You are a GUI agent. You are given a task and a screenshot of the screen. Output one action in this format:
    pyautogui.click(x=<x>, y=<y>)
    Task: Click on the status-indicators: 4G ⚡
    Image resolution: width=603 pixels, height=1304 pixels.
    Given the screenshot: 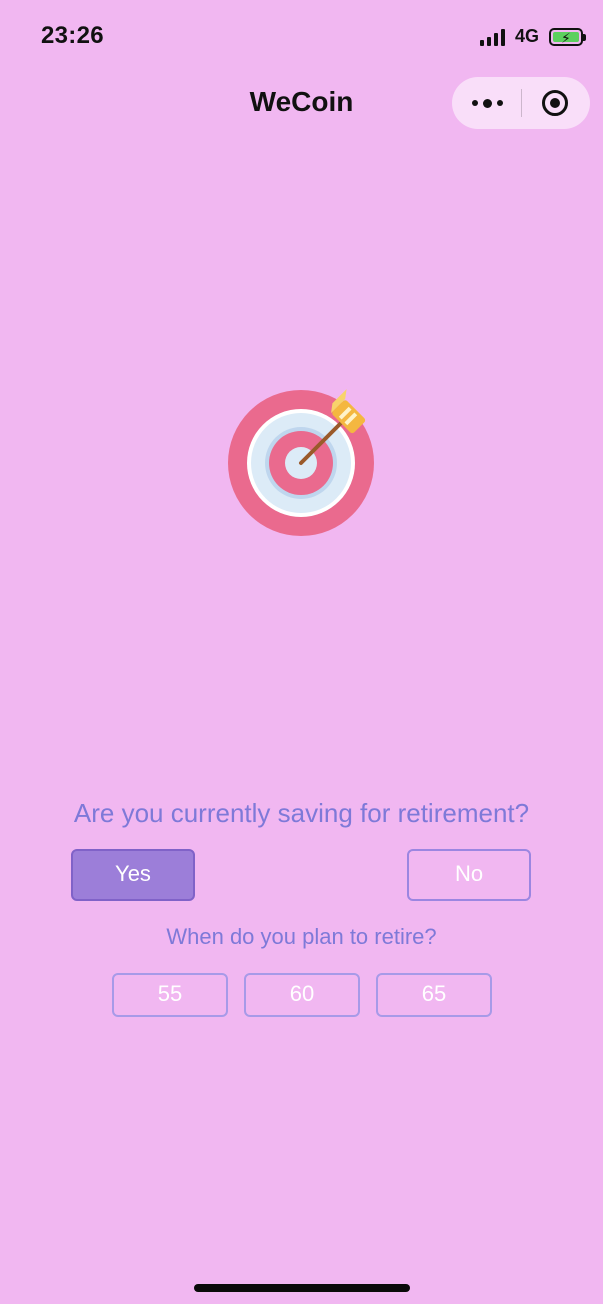 What is the action you would take?
    pyautogui.click(x=532, y=36)
    